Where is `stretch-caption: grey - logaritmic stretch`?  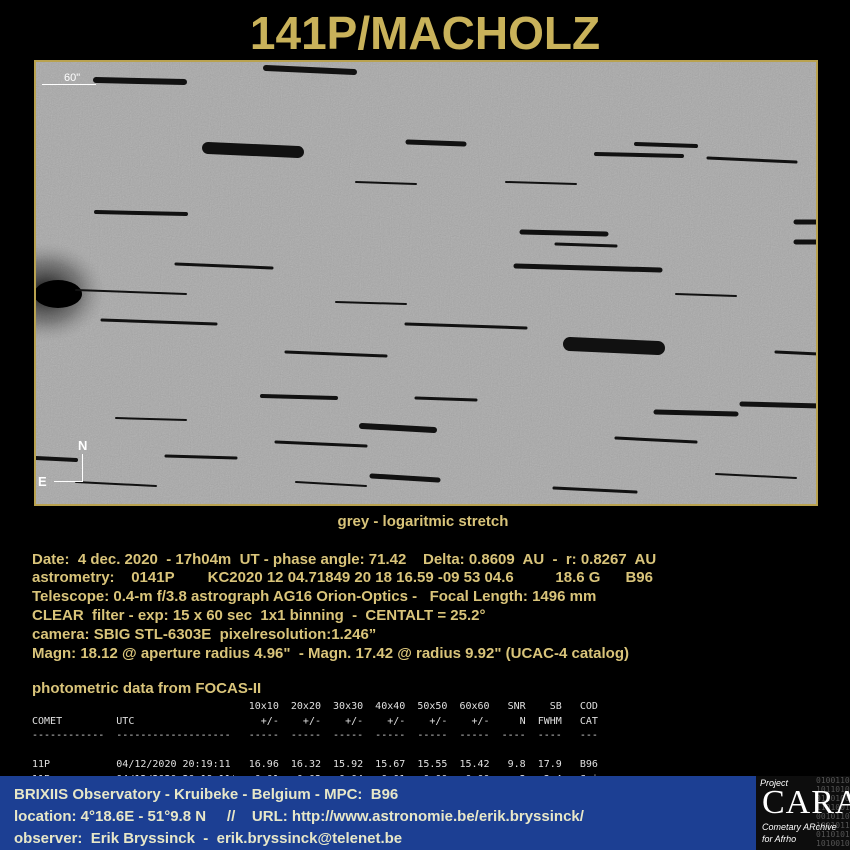 stretch-caption: grey - logaritmic stretch is located at coordinates (423, 521).